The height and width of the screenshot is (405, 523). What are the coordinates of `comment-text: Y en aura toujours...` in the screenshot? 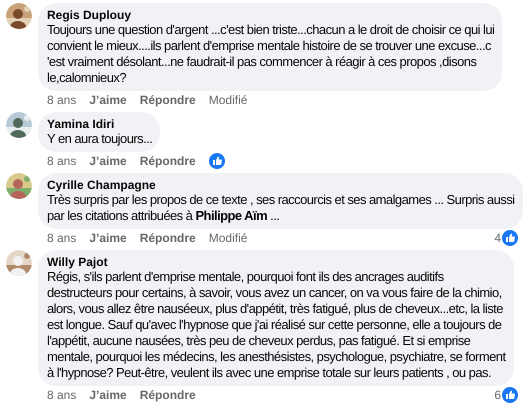 It's located at (99, 139).